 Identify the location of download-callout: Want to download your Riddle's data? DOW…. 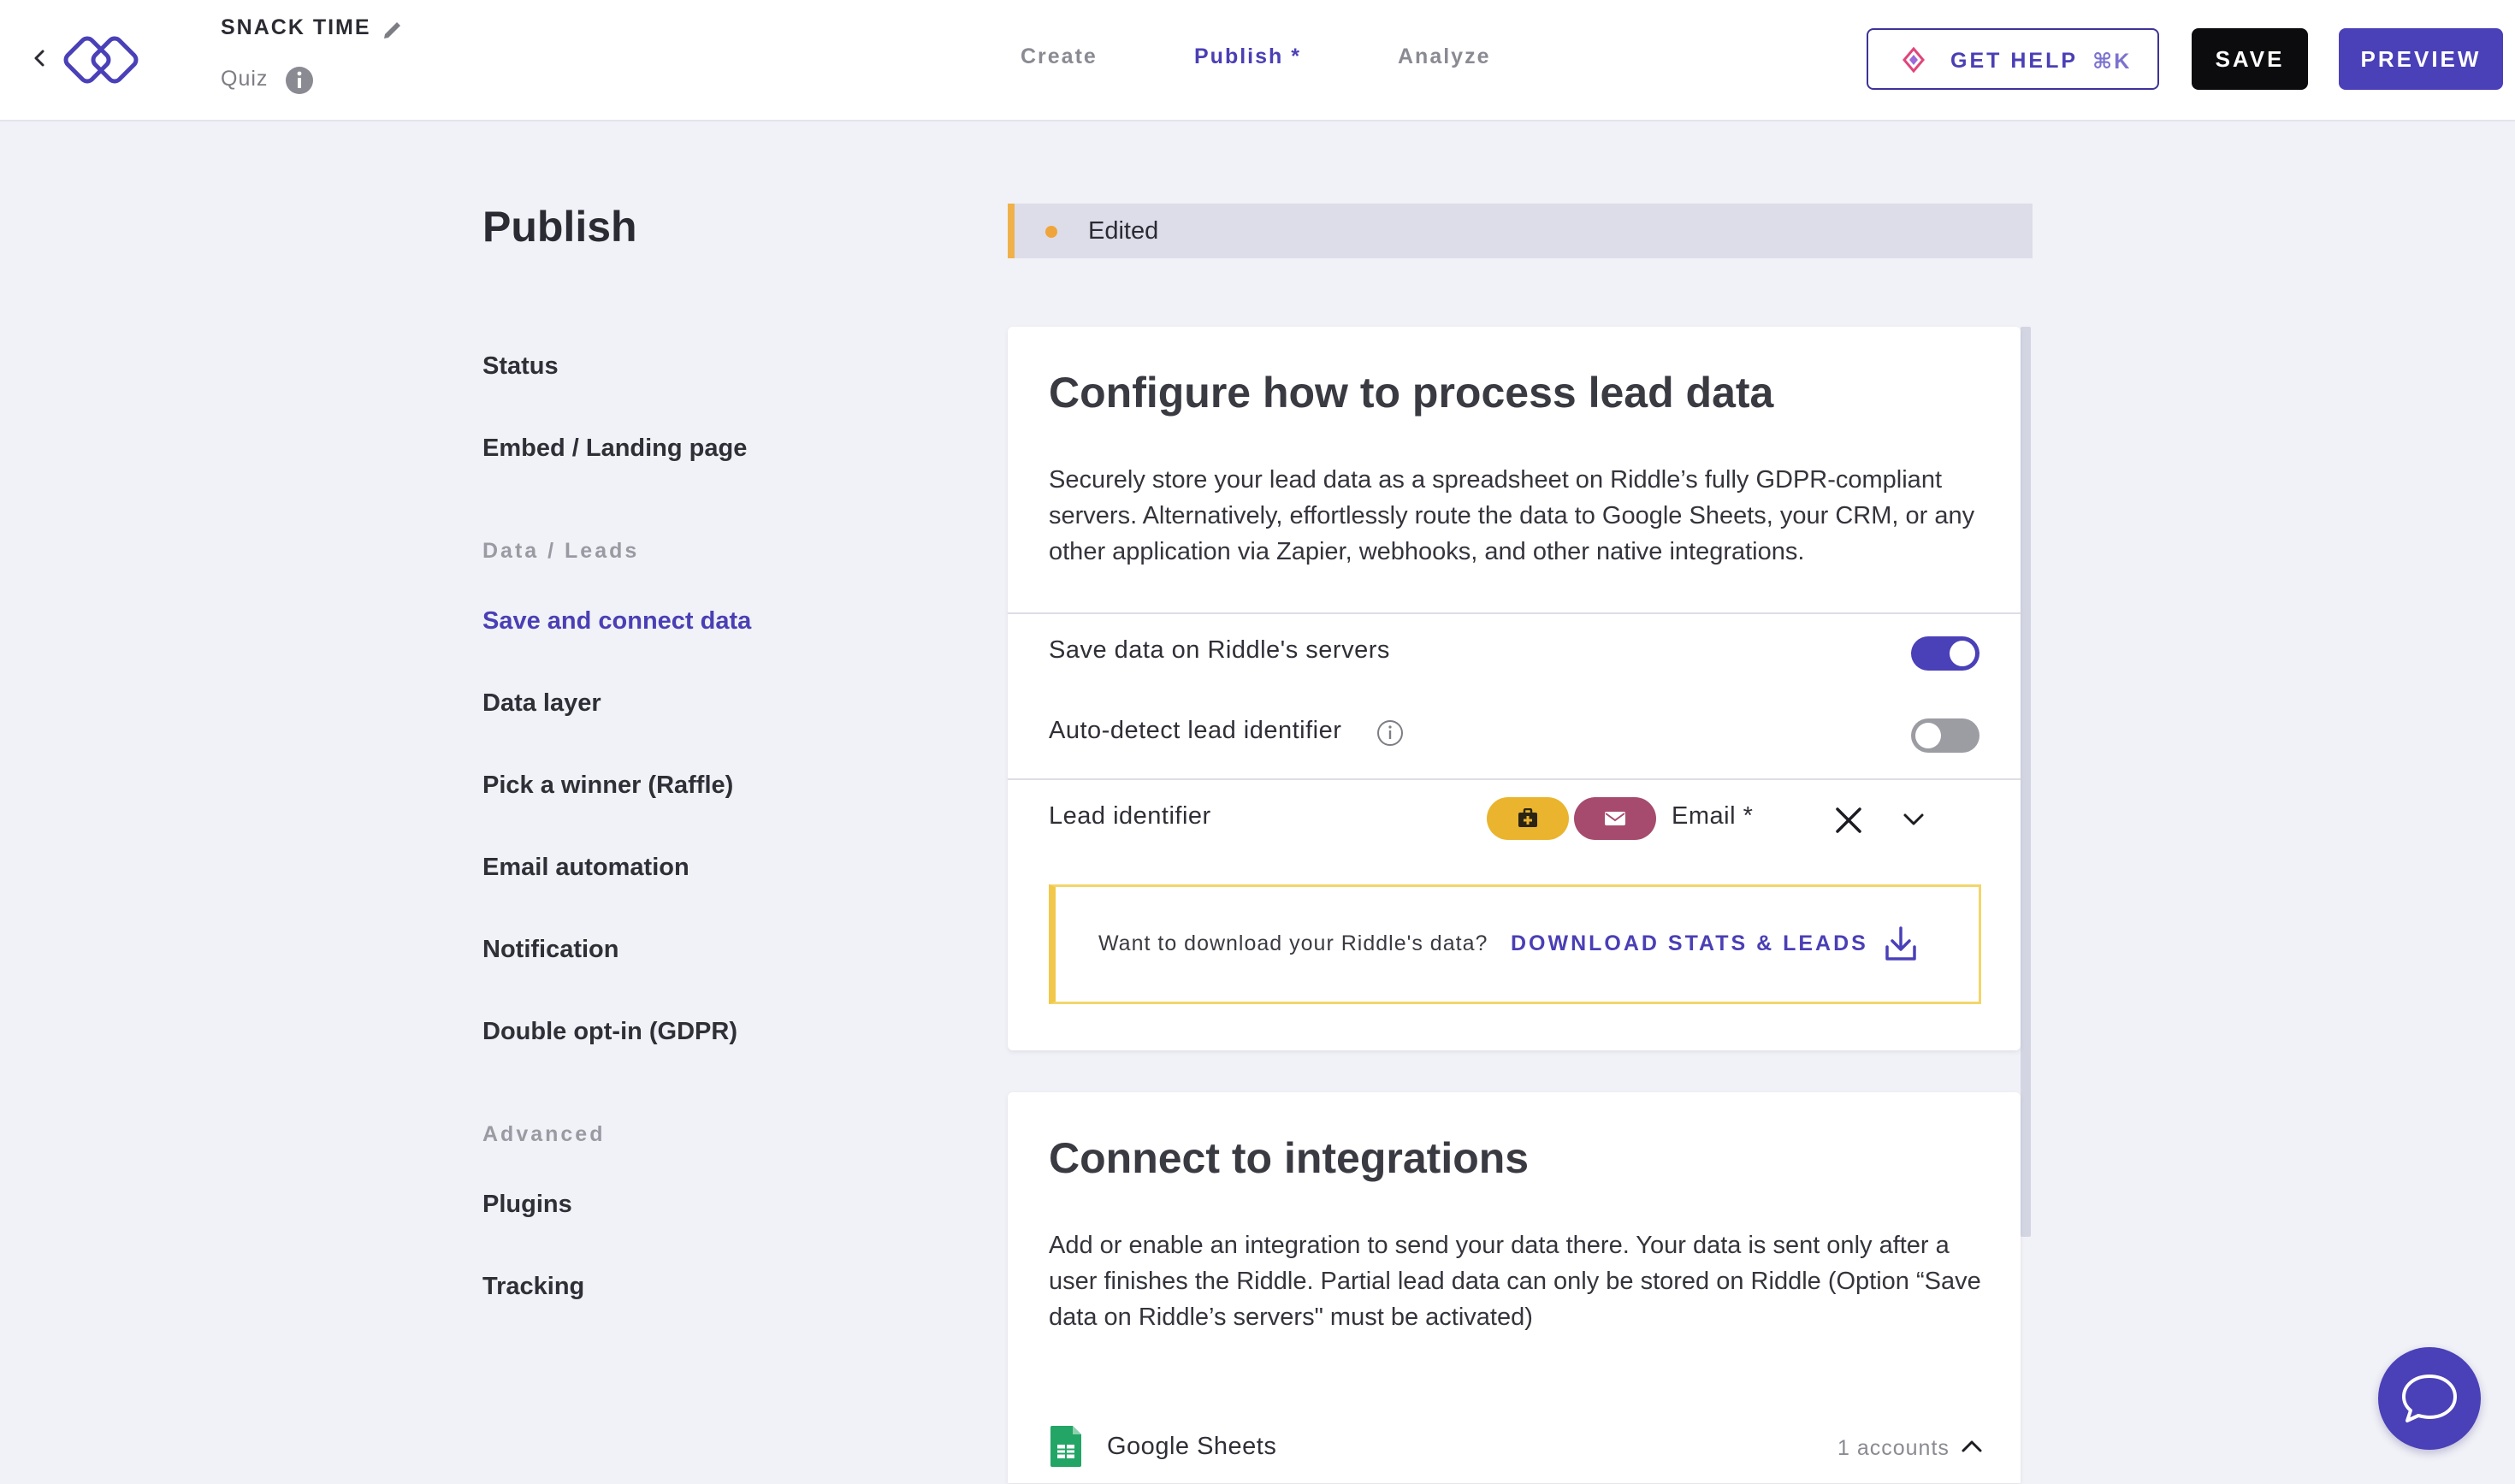
(1515, 944).